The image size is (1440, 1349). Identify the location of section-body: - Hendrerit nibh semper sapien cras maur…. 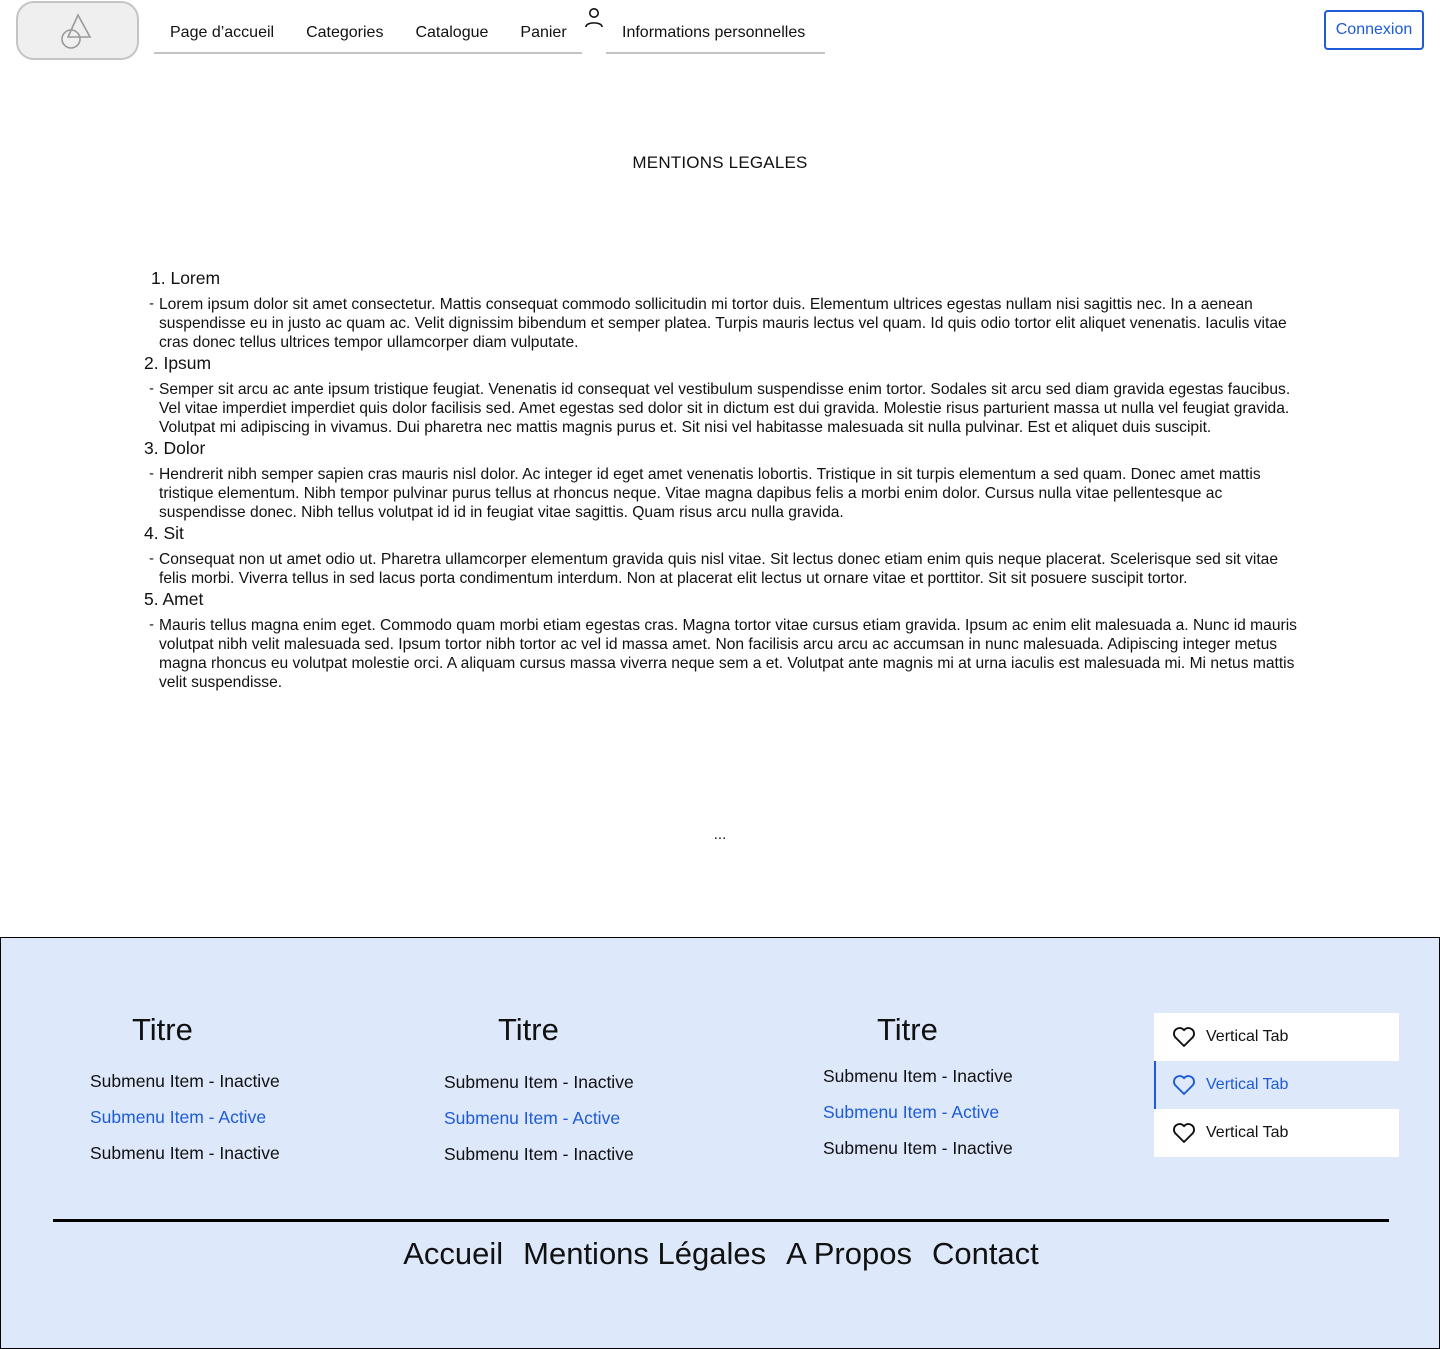
(724, 493).